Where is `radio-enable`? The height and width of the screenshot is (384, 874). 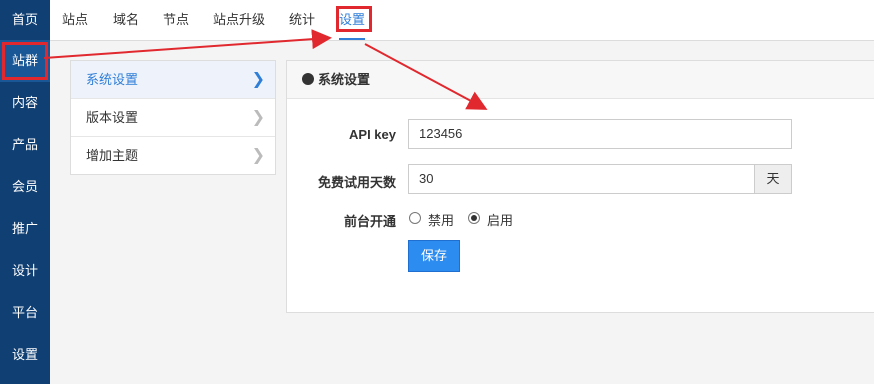
radio-enable is located at coordinates (474, 218).